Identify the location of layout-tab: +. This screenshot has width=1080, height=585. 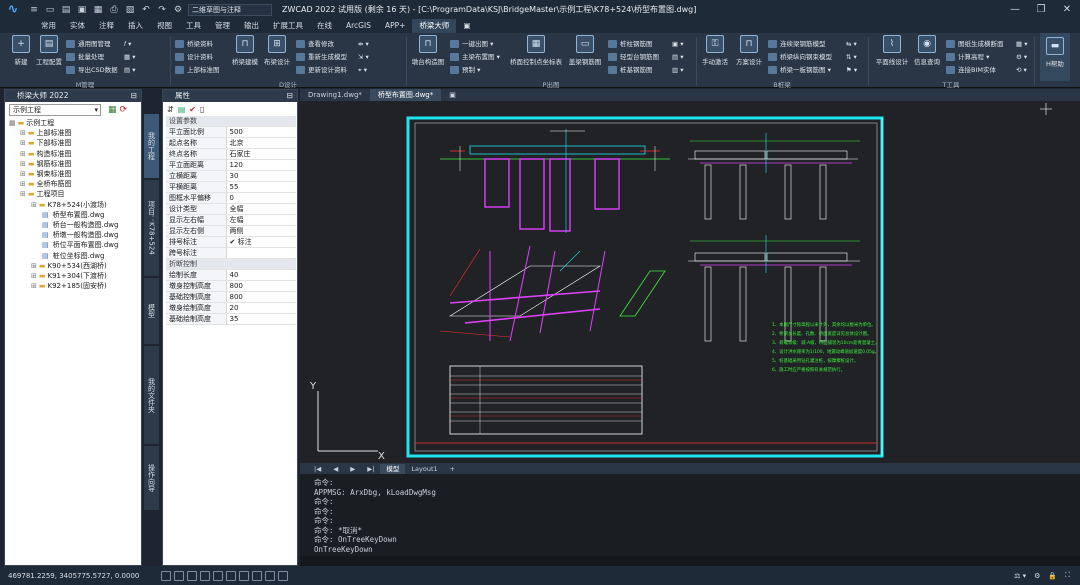
(452, 469).